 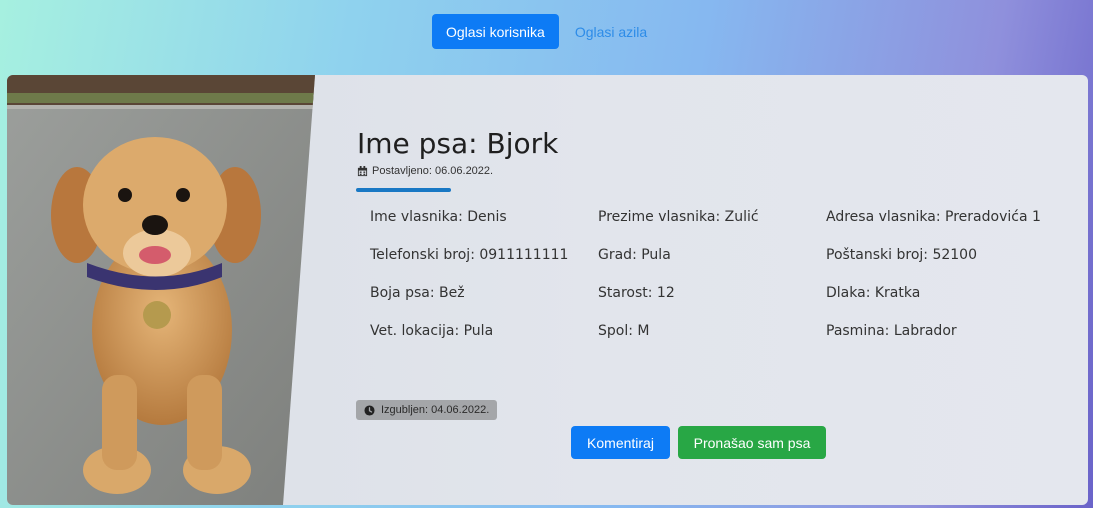 What do you see at coordinates (678, 217) in the screenshot?
I see `owner-last-name: Prezime vlasnika: Zulić` at bounding box center [678, 217].